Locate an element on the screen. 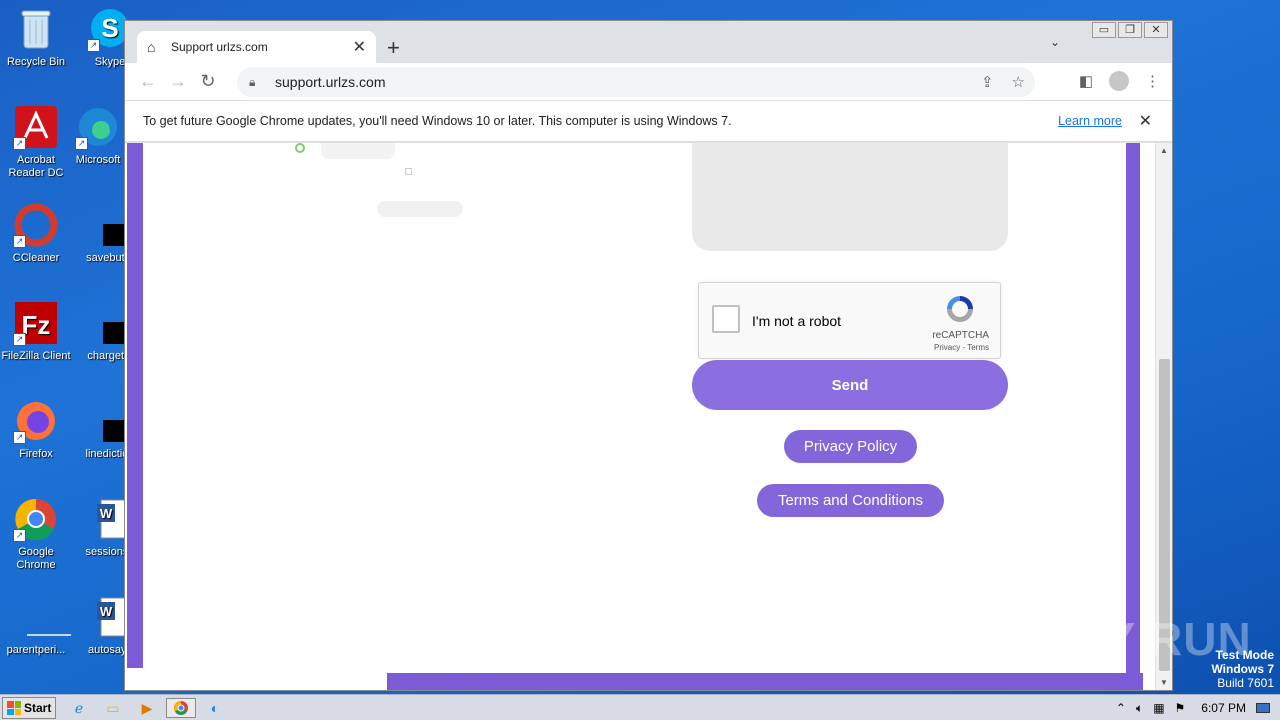 The height and width of the screenshot is (720, 1280). purple-border-right is located at coordinates (1133, 416).